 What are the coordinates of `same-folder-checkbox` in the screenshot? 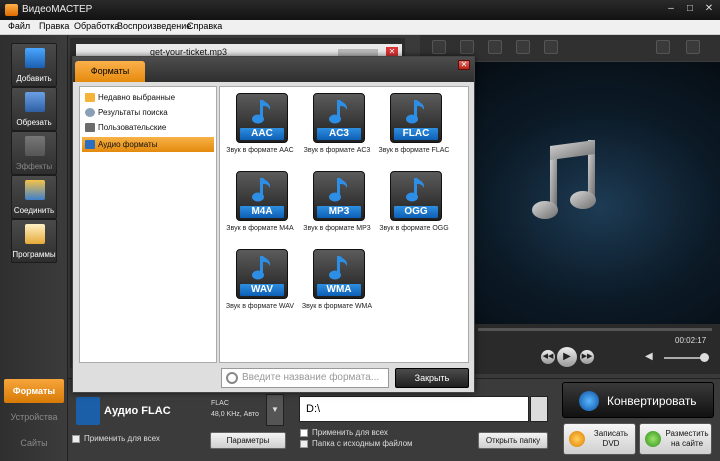 It's located at (304, 444).